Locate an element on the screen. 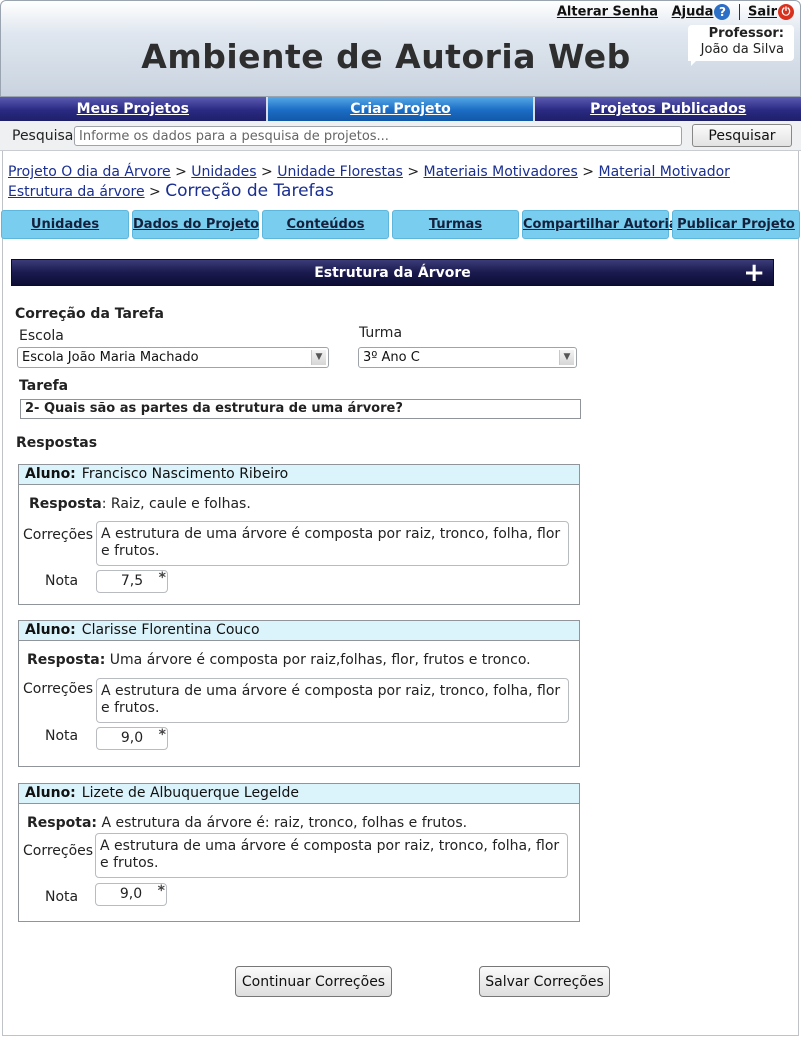  help-link: Ajuda is located at coordinates (693, 12).